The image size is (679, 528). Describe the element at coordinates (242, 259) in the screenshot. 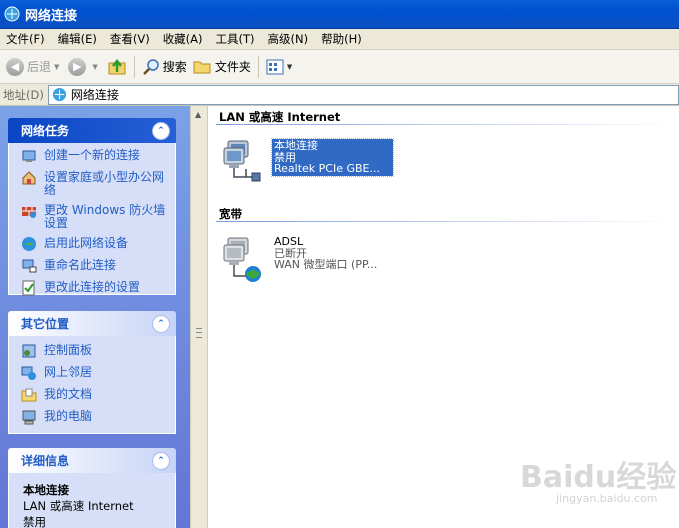

I see `broadband-connection-icon` at that location.